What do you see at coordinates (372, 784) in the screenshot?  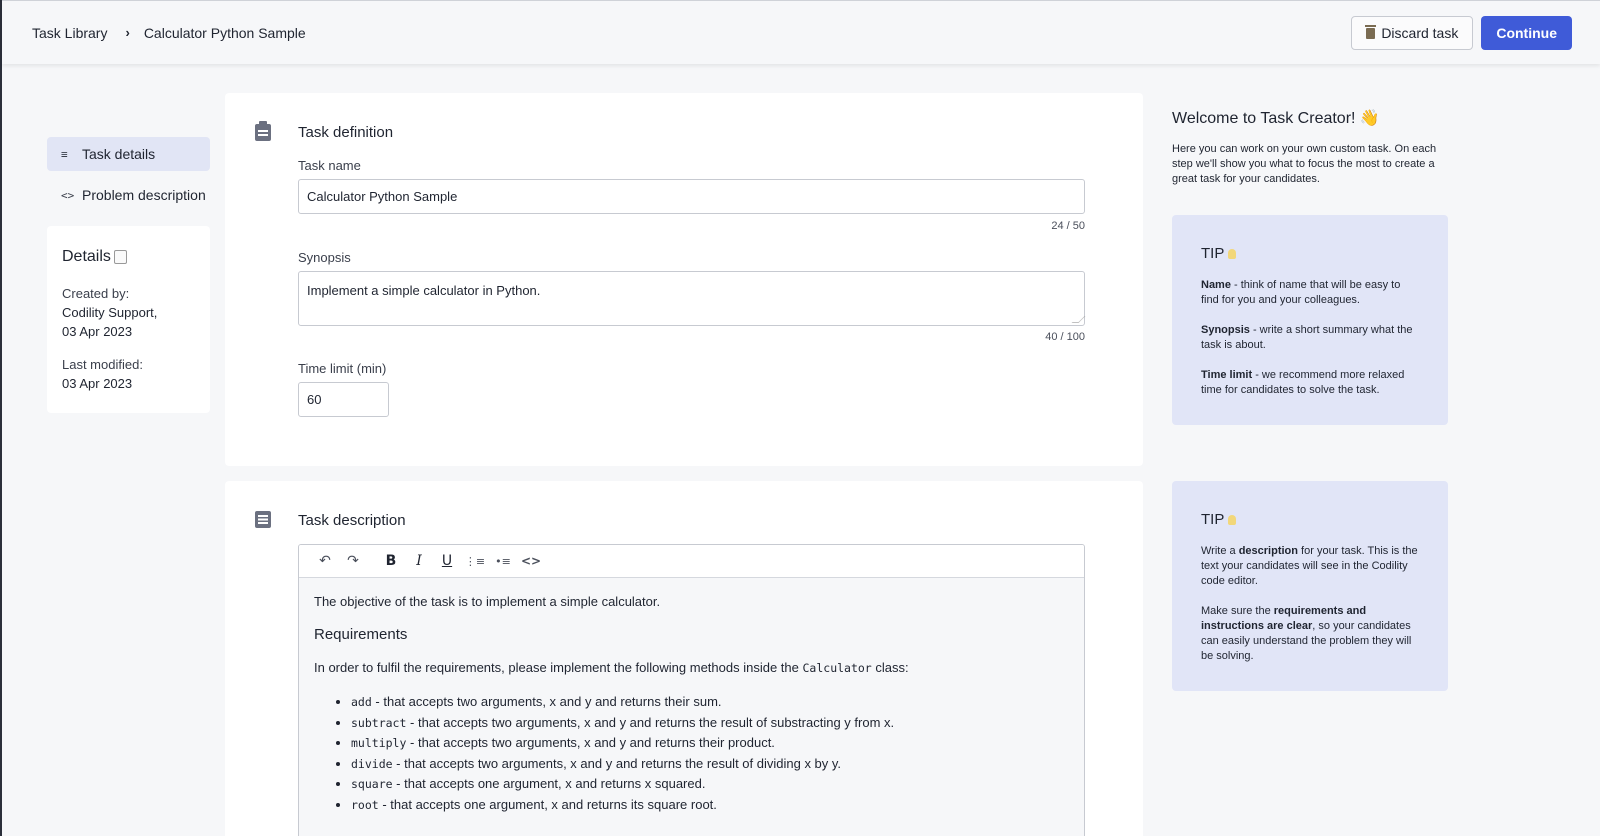 I see `method-code: square` at bounding box center [372, 784].